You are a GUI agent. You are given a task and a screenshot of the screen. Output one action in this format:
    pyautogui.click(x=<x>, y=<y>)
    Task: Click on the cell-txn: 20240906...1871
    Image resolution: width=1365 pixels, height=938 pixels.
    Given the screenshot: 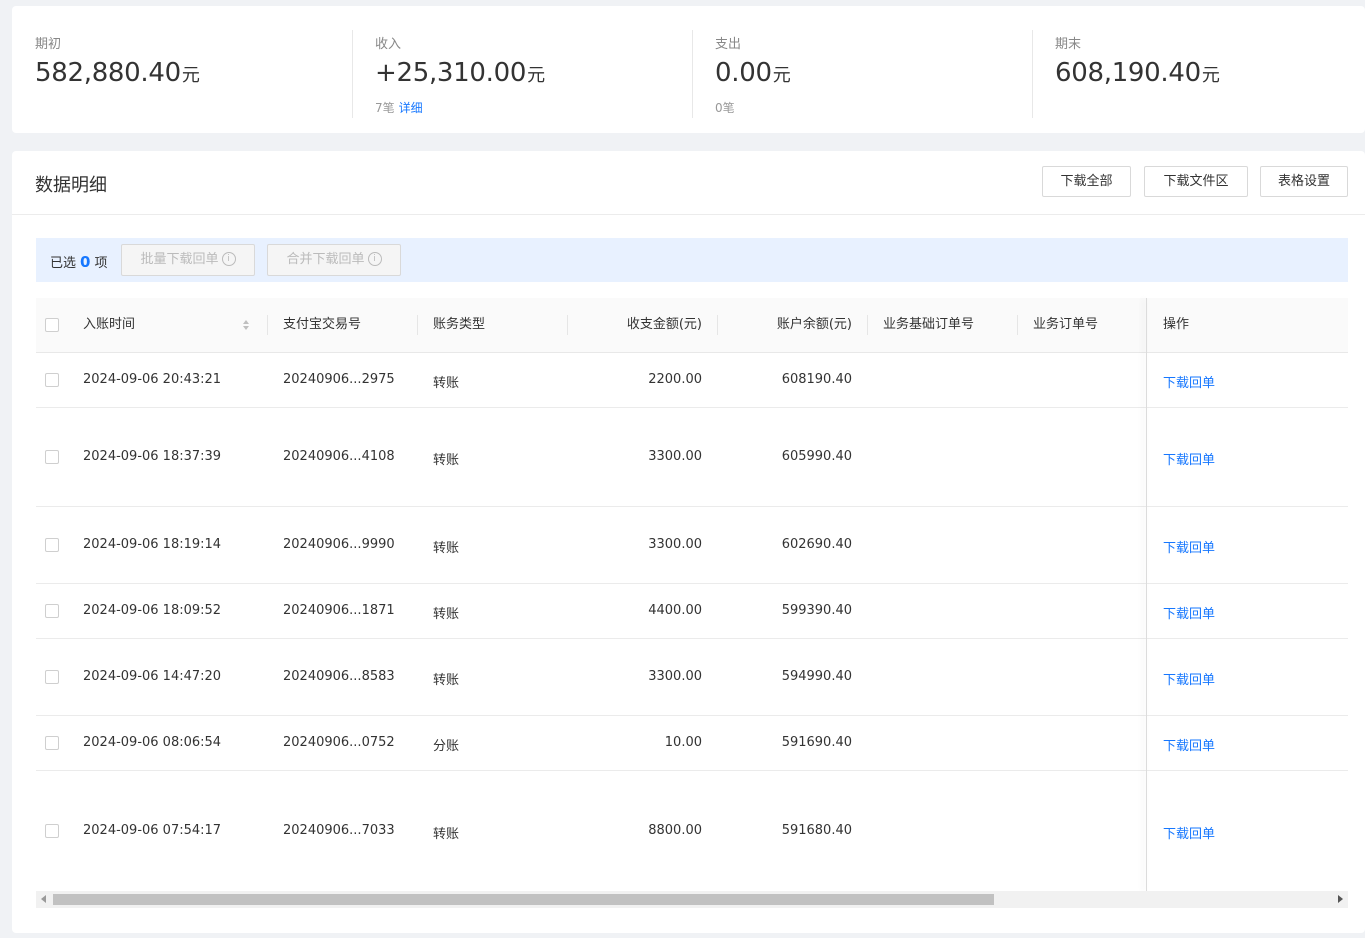 What is the action you would take?
    pyautogui.click(x=339, y=610)
    